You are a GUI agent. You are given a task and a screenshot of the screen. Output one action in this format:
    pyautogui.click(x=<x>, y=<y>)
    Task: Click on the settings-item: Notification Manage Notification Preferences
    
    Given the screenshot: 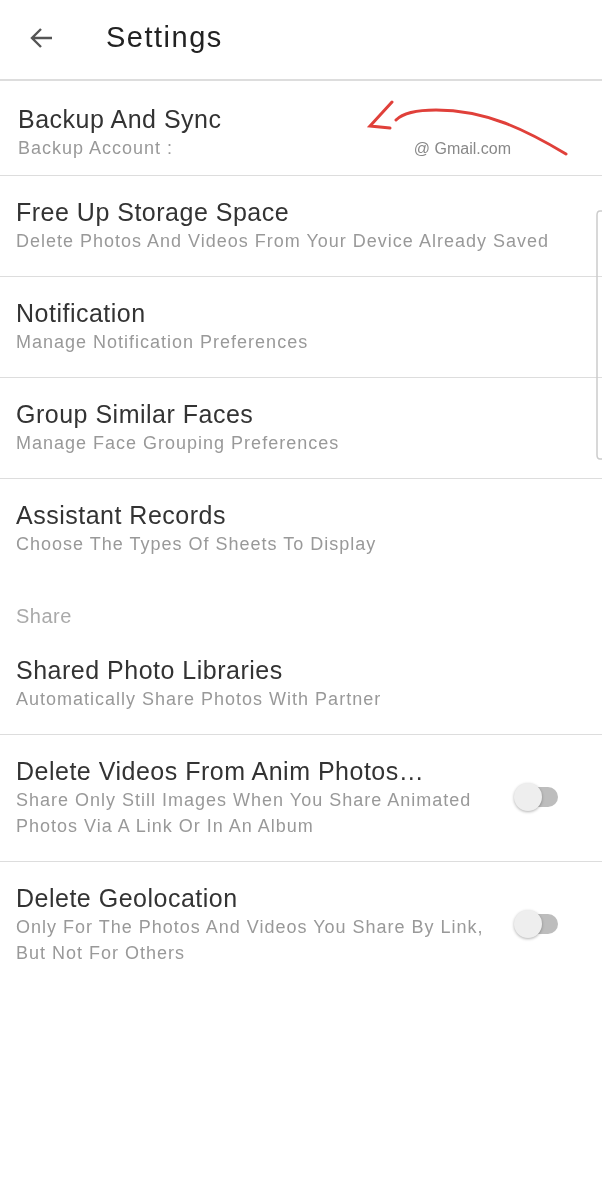 What is the action you would take?
    pyautogui.click(x=301, y=327)
    